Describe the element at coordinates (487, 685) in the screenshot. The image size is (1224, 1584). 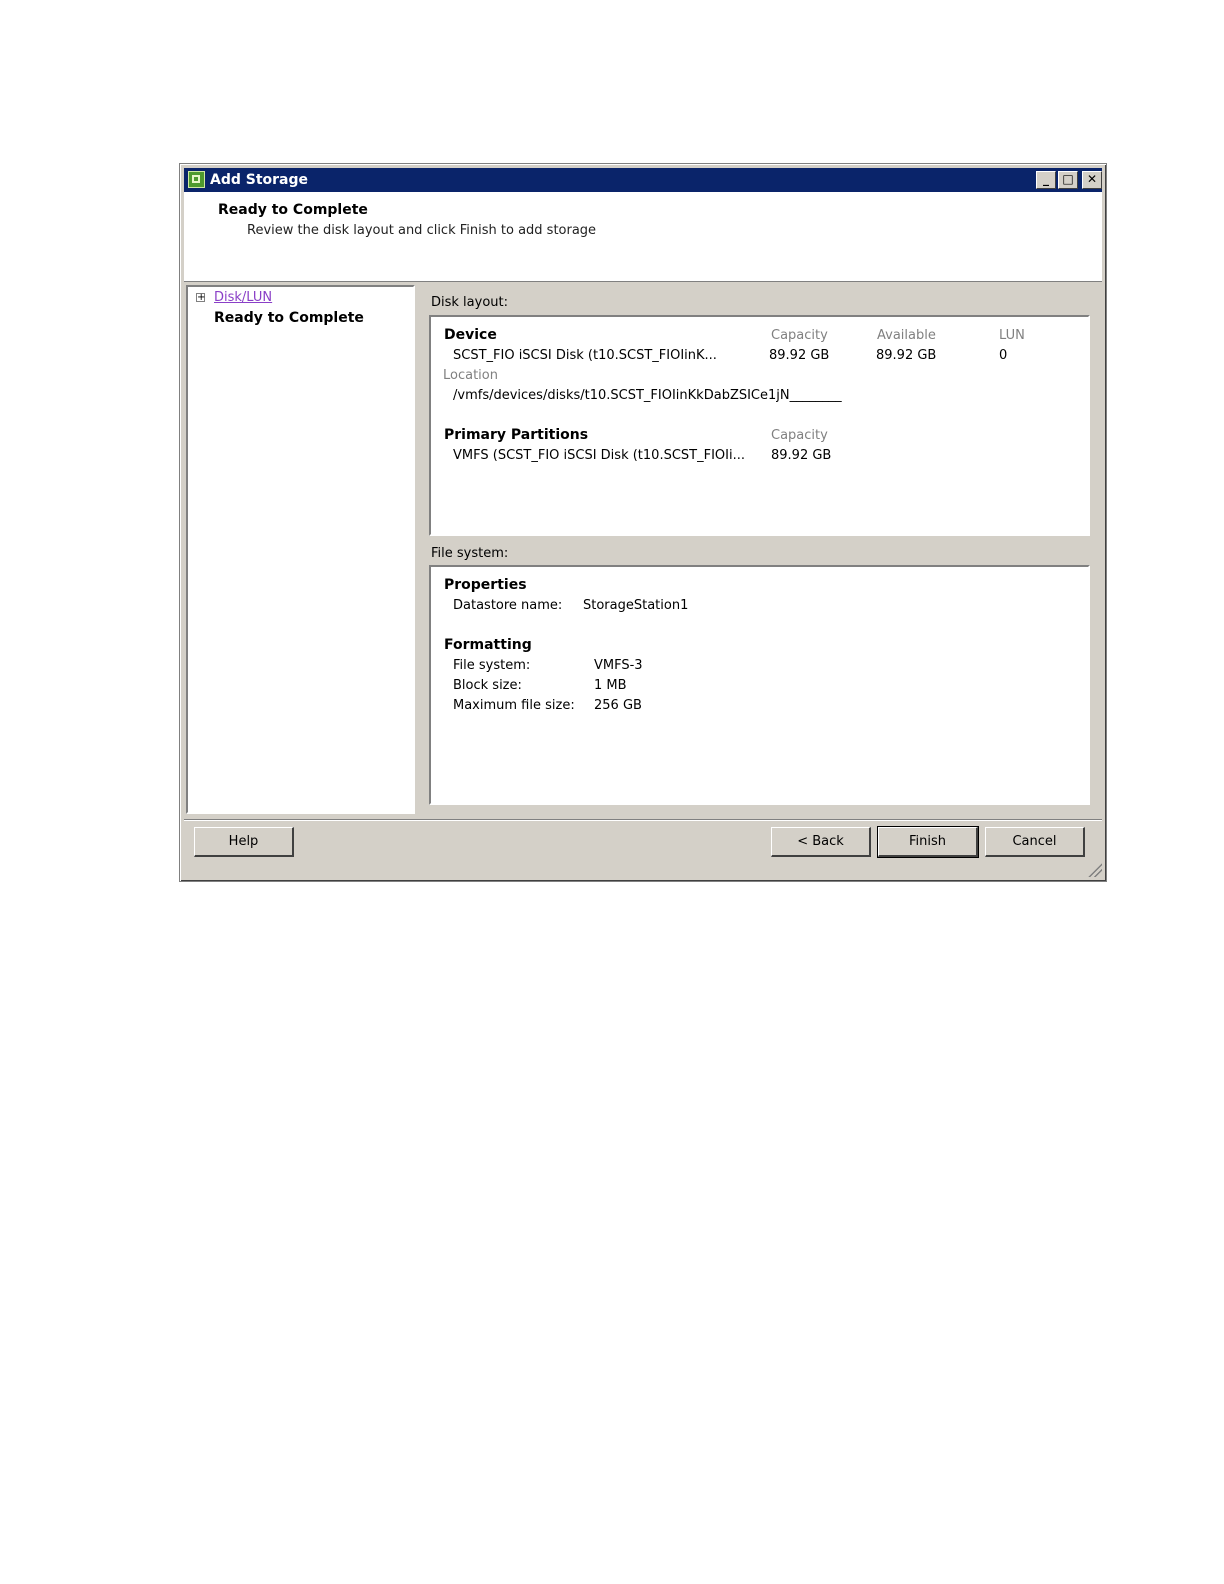
I see `block-size-label: Block size:` at that location.